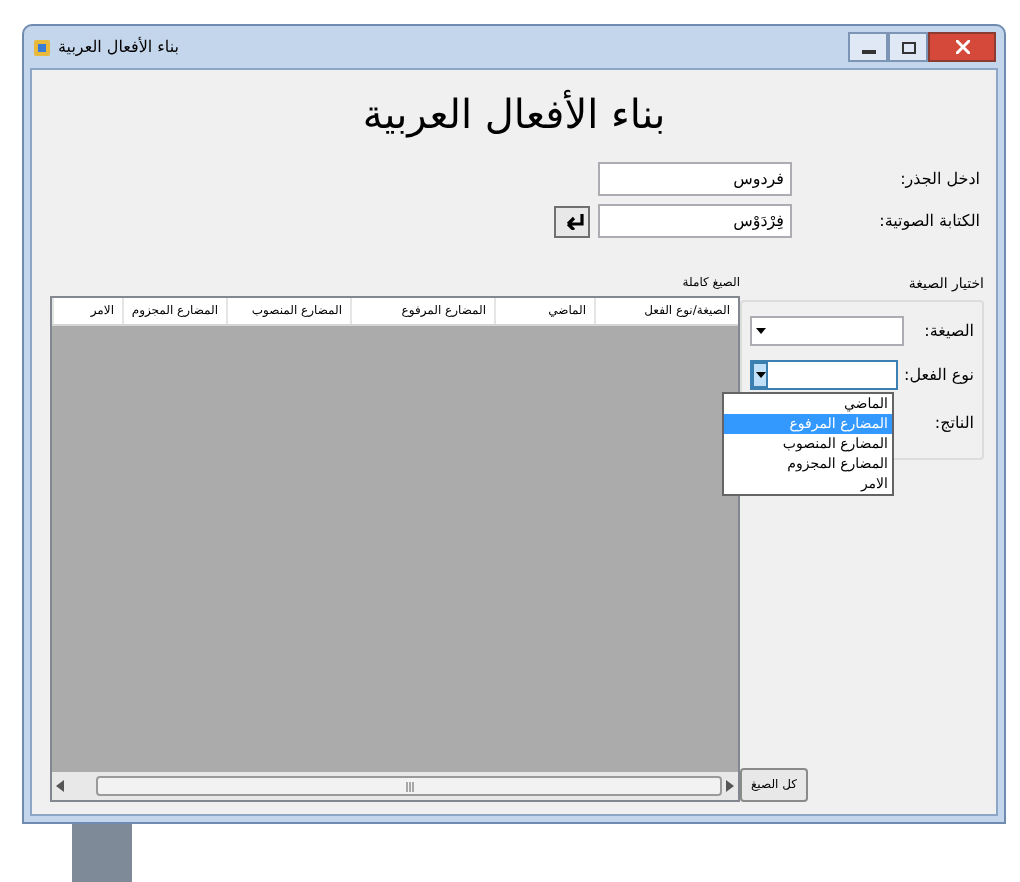 Image resolution: width=1020 pixels, height=882 pixels. I want to click on maximize-button, so click(908, 47).